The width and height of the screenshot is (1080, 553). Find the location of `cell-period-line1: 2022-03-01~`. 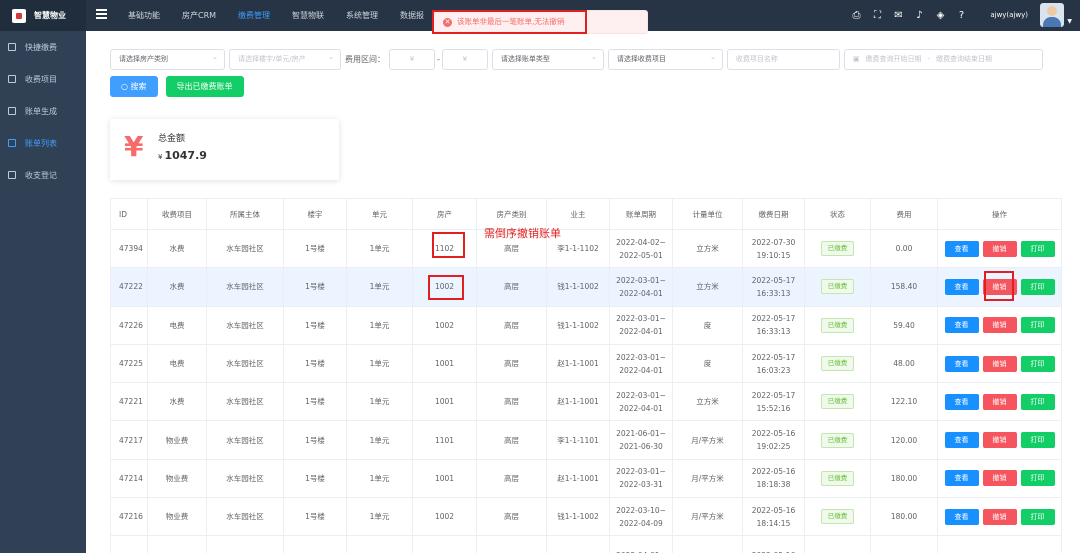

cell-period-line1: 2022-03-01~ is located at coordinates (641, 472).